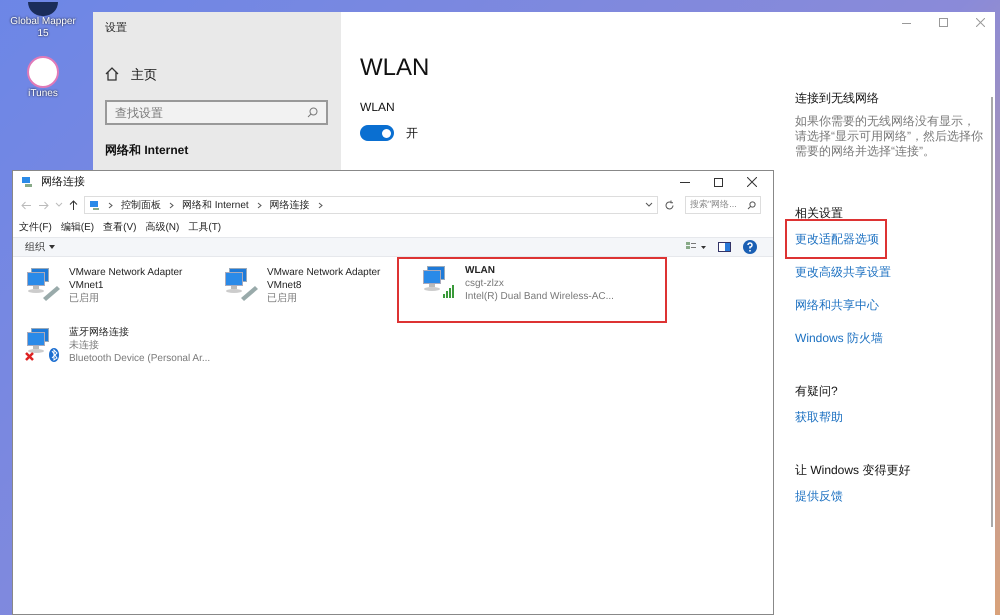 Image resolution: width=1000 pixels, height=615 pixels. I want to click on home-link: 主页, so click(144, 74).